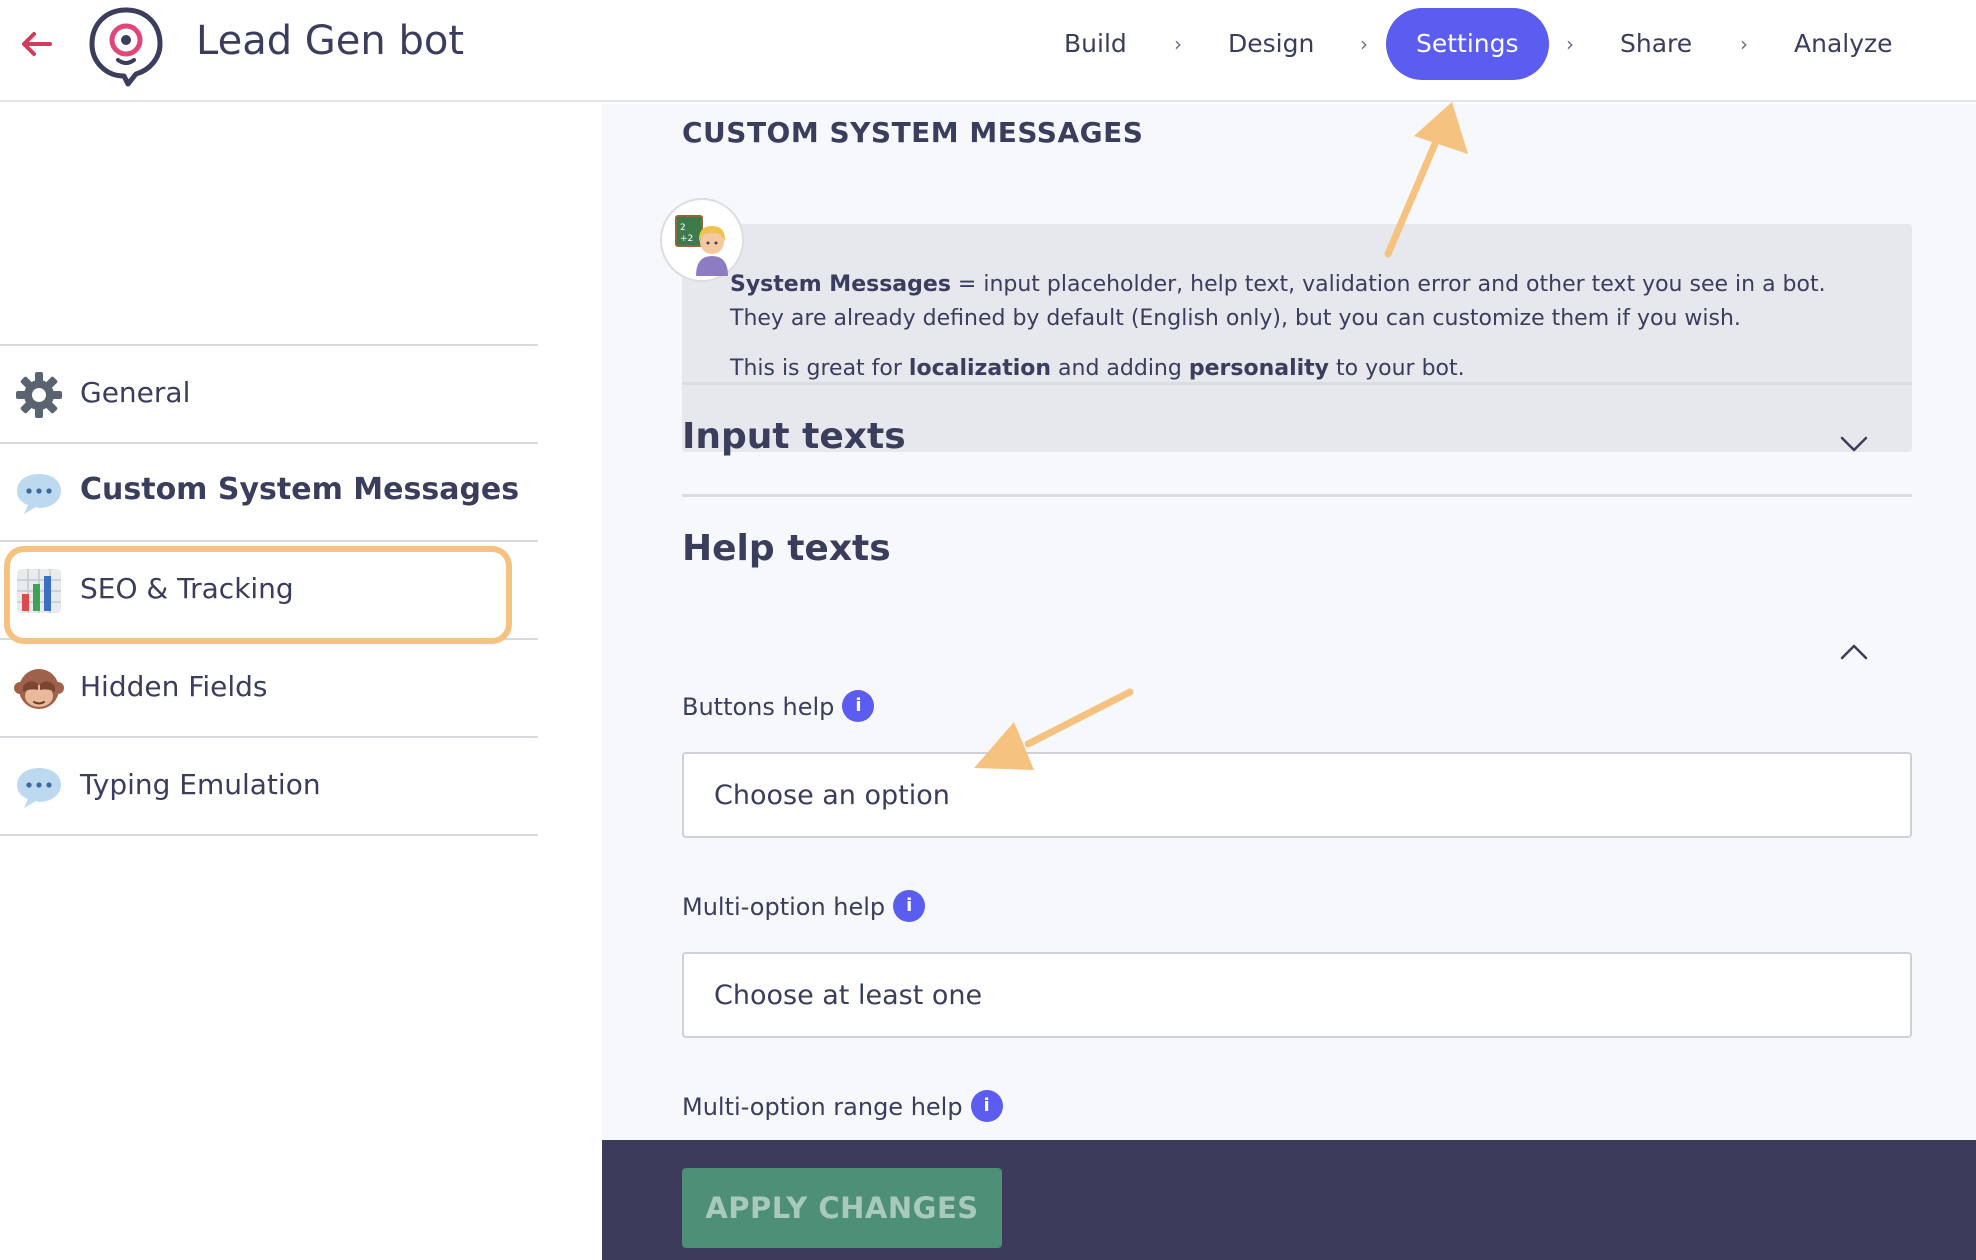 Image resolution: width=1976 pixels, height=1260 pixels. What do you see at coordinates (1854, 444) in the screenshot?
I see `chevron-down-icon` at bounding box center [1854, 444].